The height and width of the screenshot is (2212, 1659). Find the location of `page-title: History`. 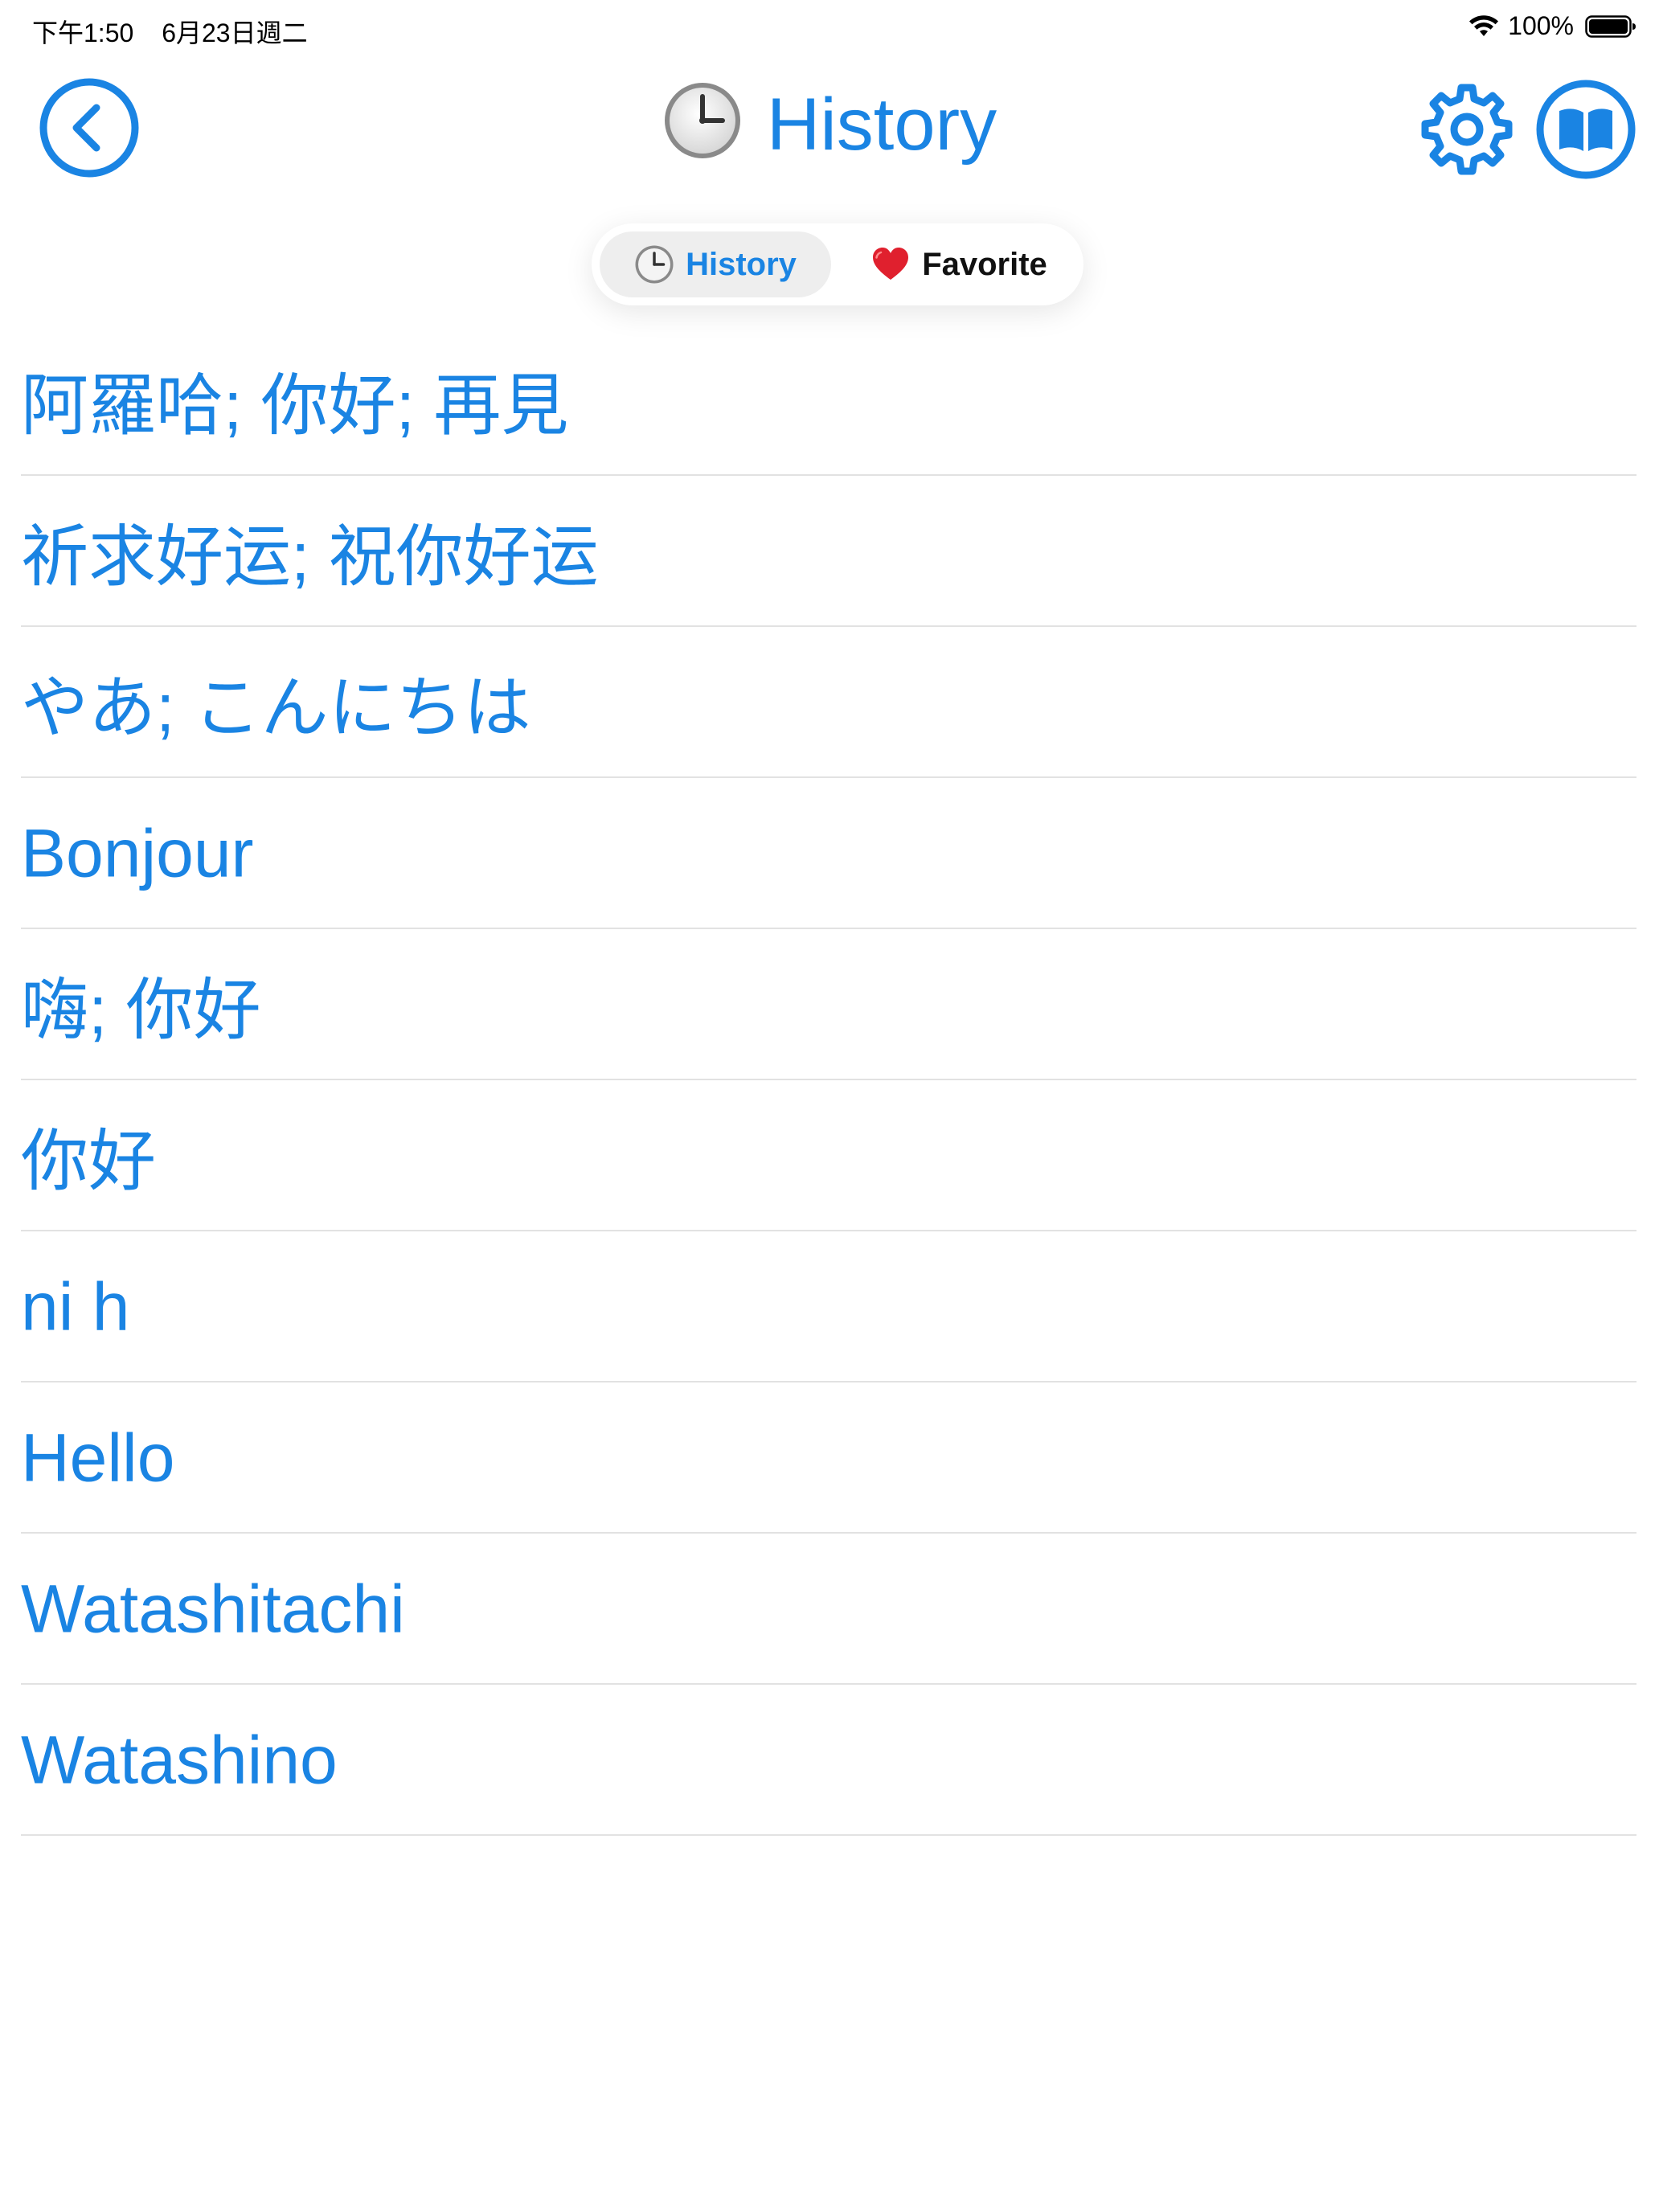

page-title: History is located at coordinates (829, 124).